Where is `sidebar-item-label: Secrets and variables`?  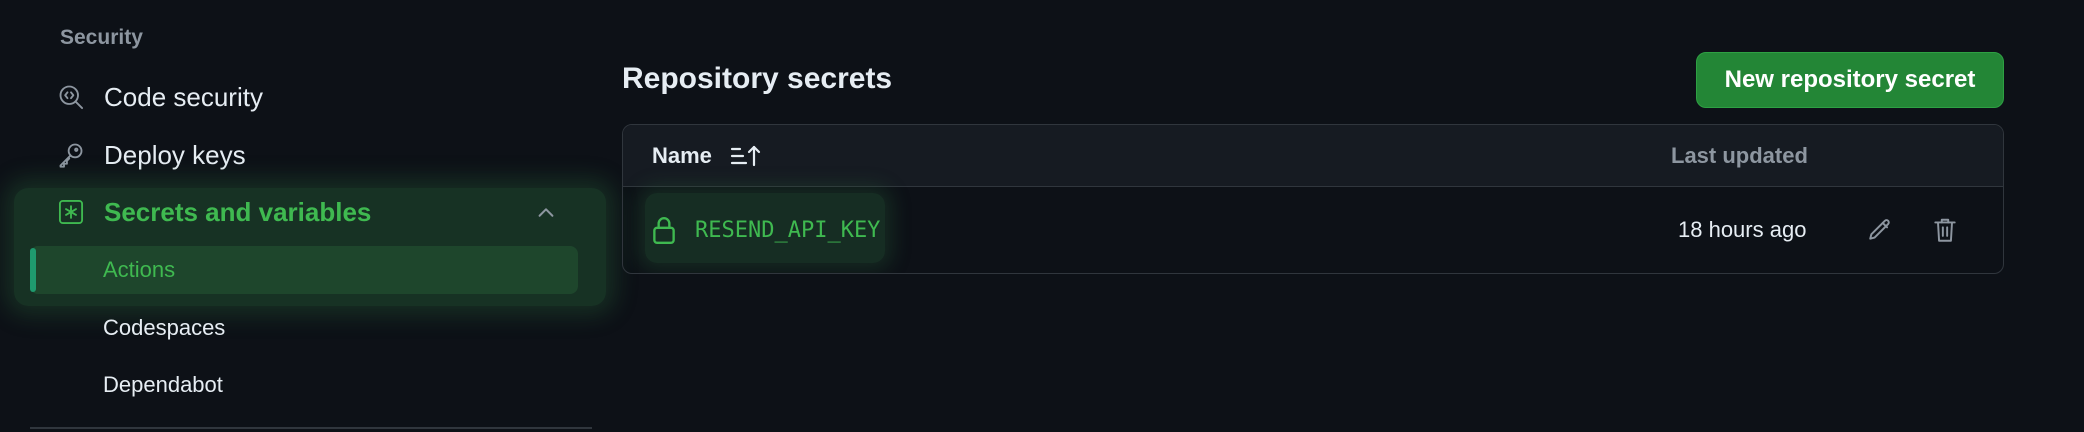
sidebar-item-label: Secrets and variables is located at coordinates (238, 211).